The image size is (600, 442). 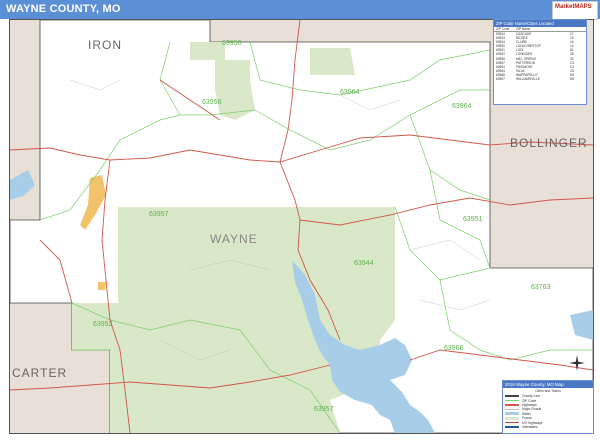 I want to click on grid-cell: D6, so click(x=572, y=79).